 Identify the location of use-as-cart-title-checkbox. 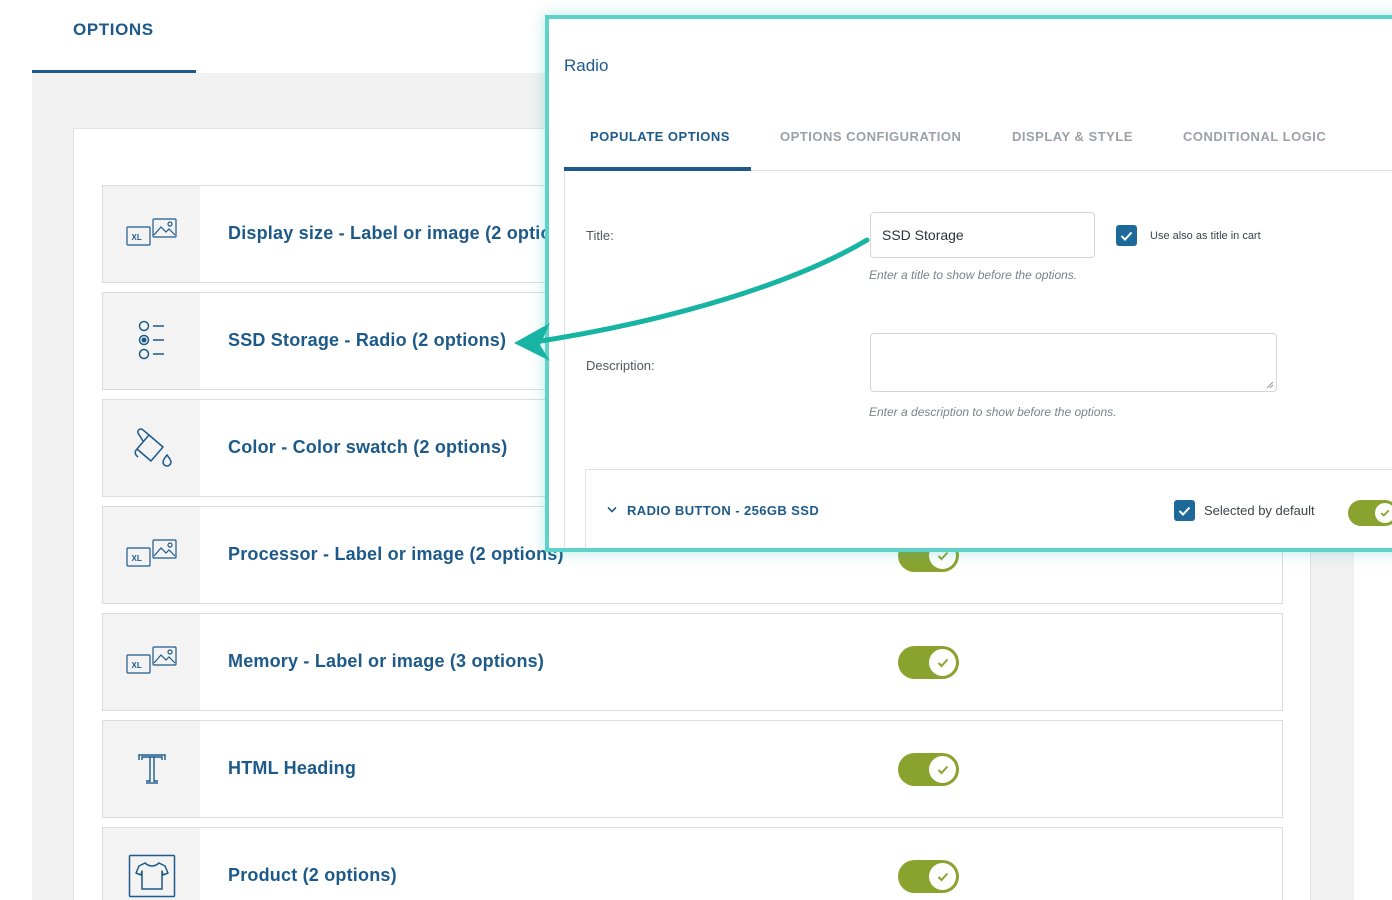
(1126, 235).